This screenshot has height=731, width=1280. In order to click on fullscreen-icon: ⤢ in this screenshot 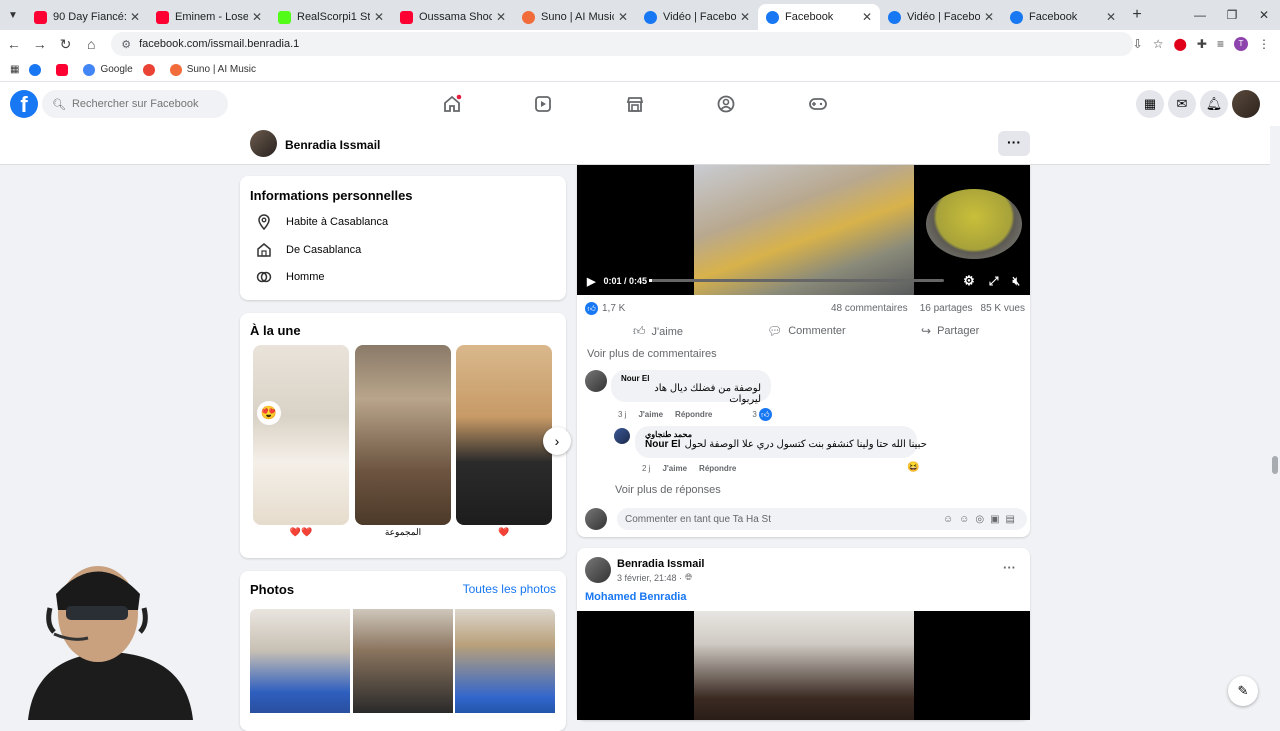, I will do `click(994, 281)`.